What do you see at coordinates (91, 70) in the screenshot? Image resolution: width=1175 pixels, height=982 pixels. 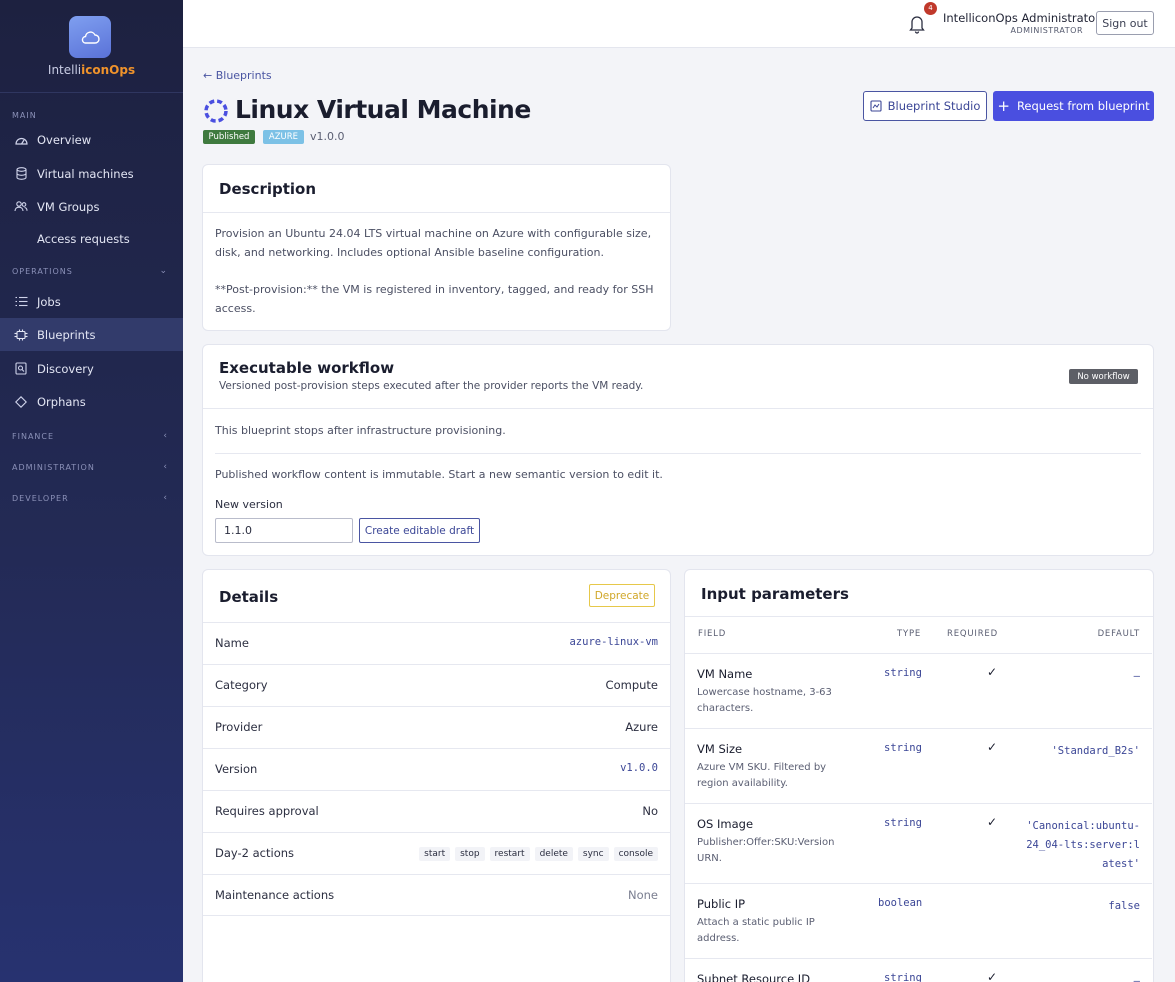 I see `brand-name: IntelliiconOps` at bounding box center [91, 70].